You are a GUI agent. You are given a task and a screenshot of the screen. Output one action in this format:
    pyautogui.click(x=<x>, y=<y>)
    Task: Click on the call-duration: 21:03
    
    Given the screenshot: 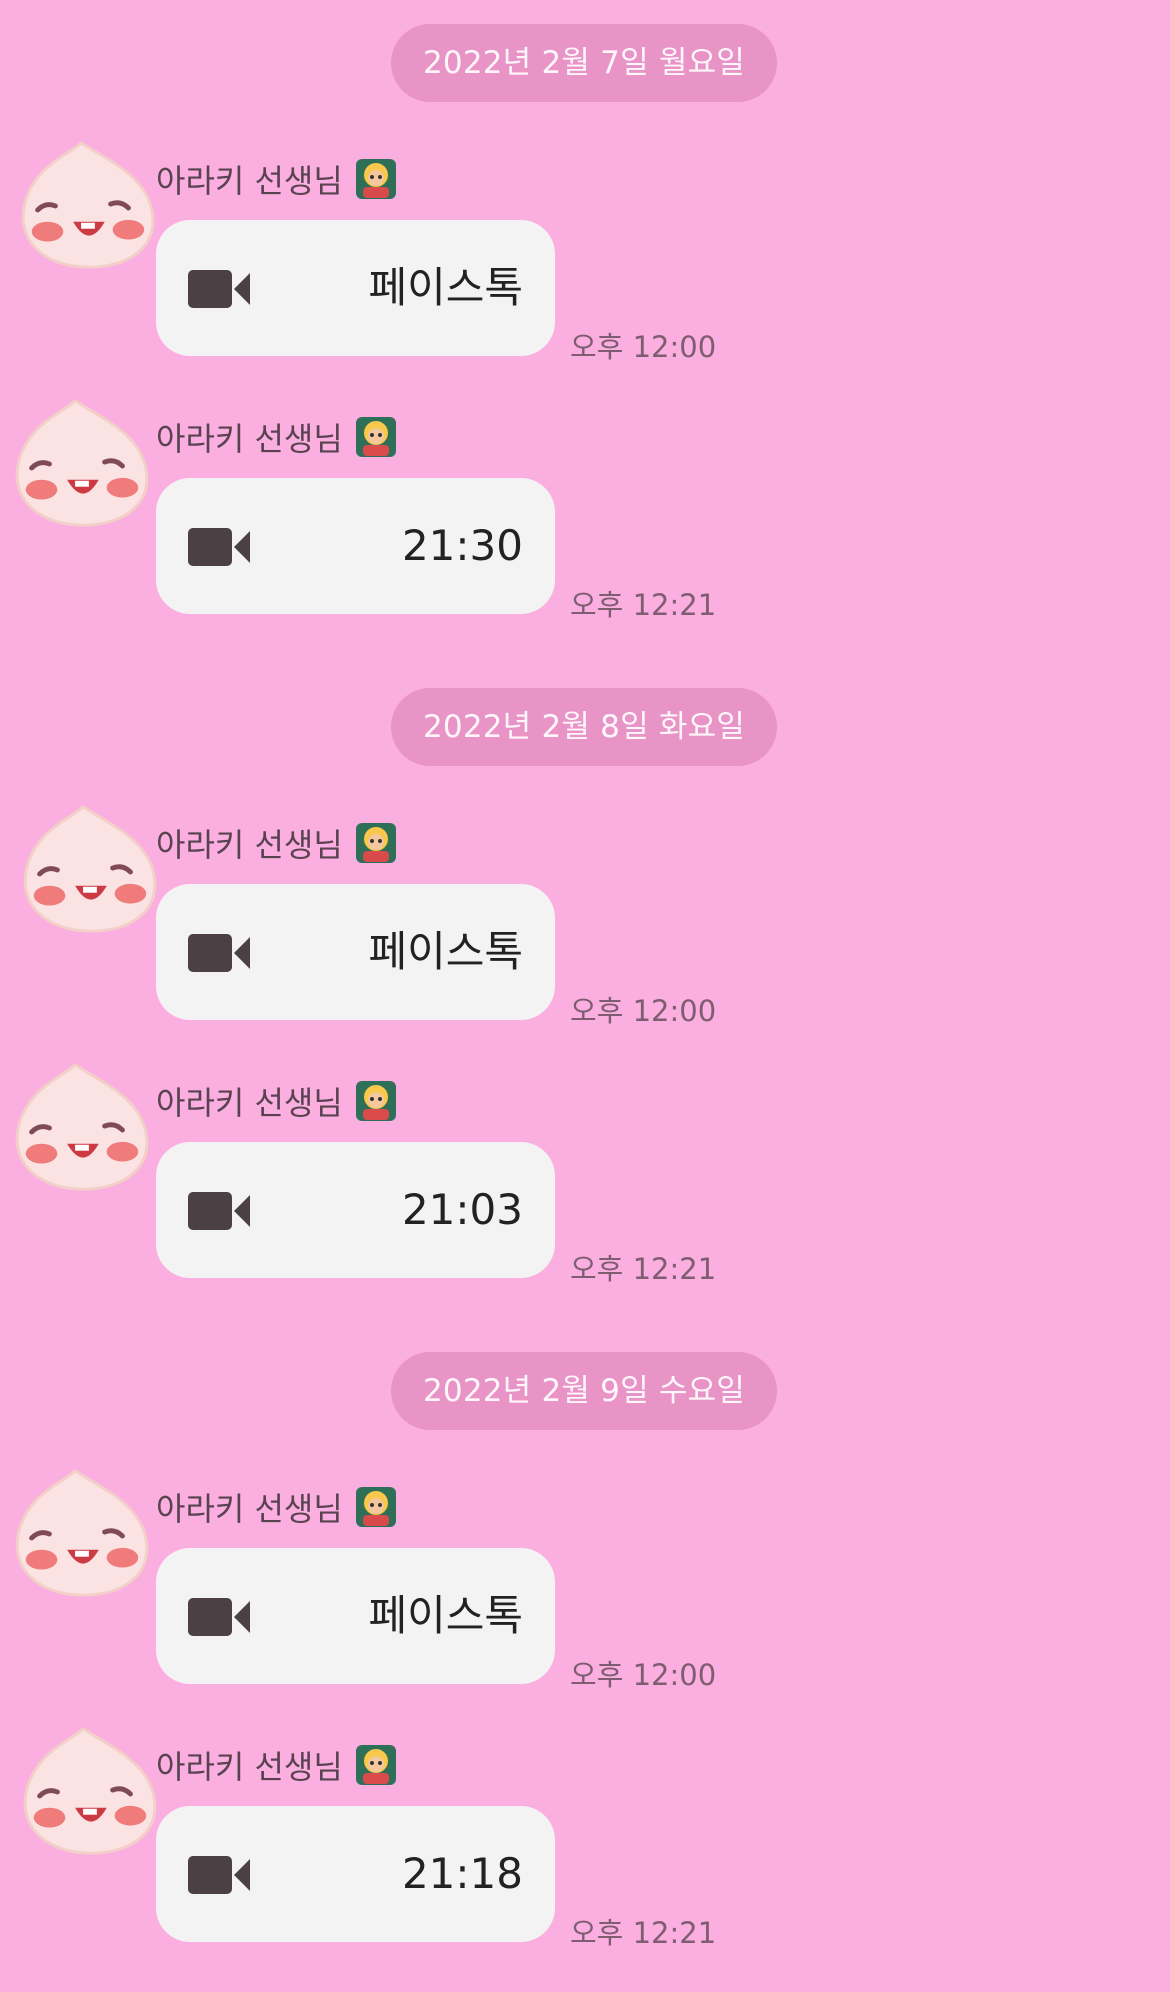 What is the action you would take?
    pyautogui.click(x=462, y=1209)
    